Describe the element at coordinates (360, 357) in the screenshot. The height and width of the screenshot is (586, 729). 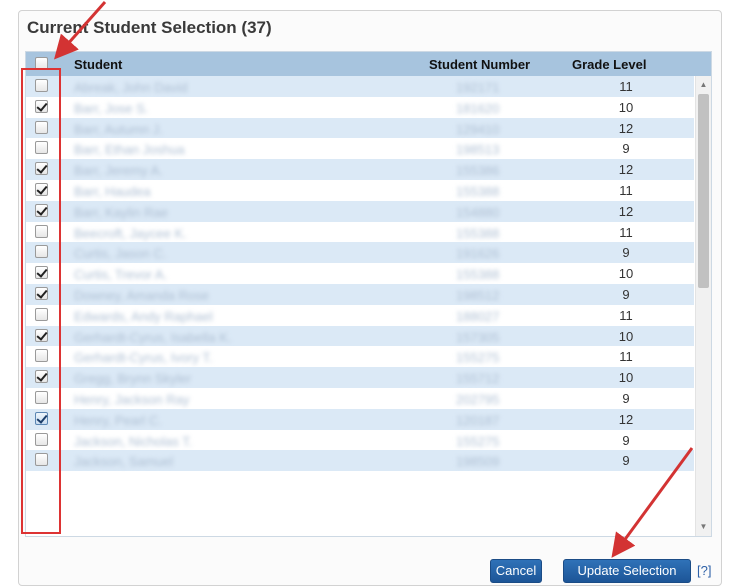
I see `table-row: Gerhardt-Cyrus, Ivory T. 155275 11` at that location.